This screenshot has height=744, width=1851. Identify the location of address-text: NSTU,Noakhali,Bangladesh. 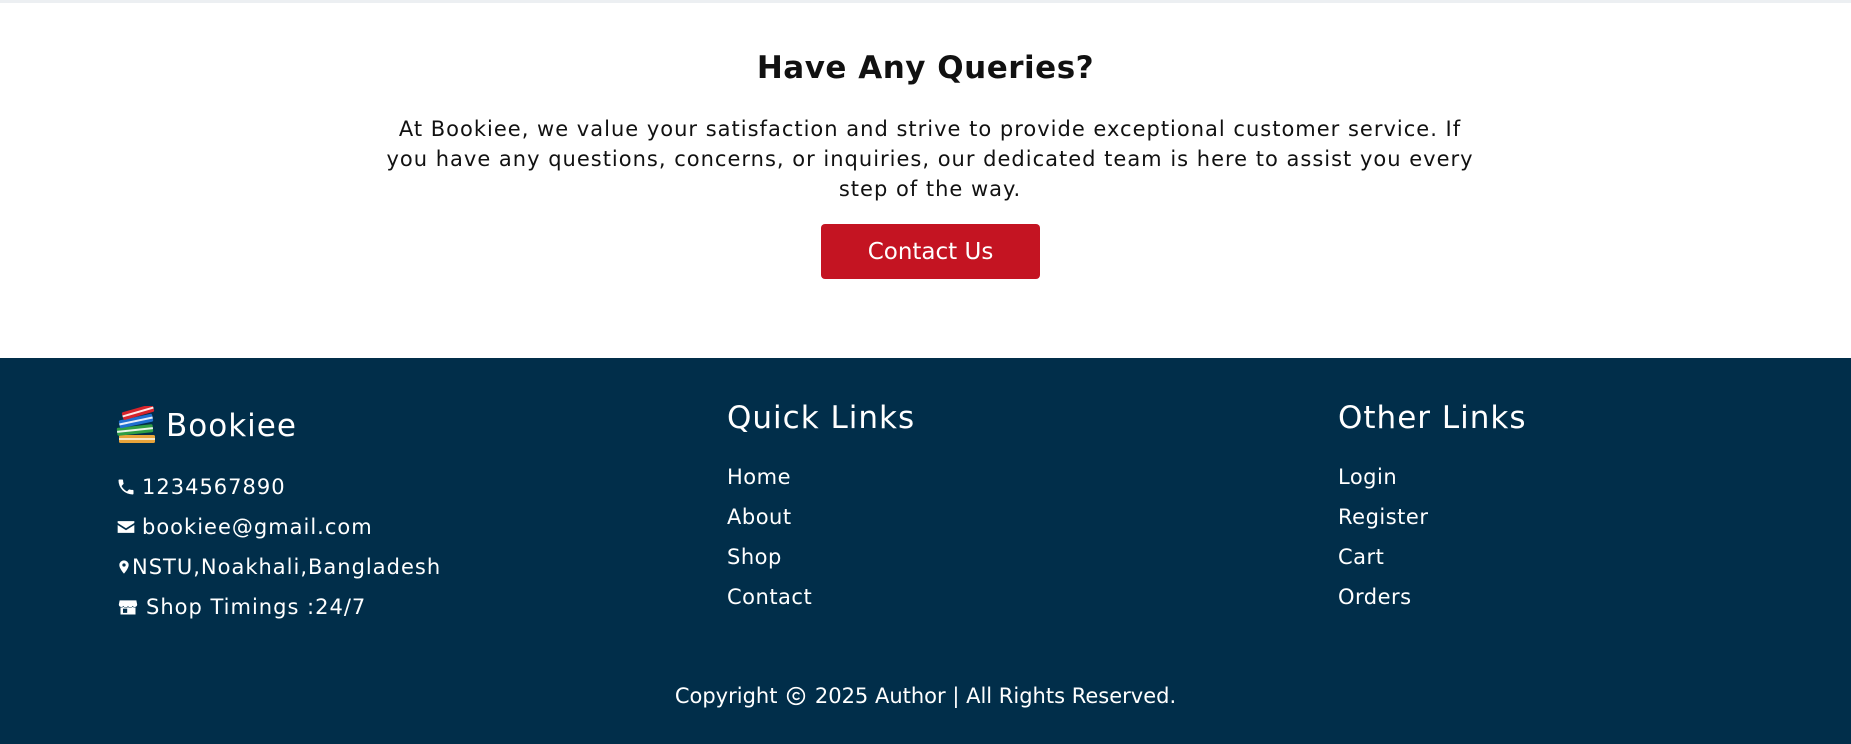
(287, 567).